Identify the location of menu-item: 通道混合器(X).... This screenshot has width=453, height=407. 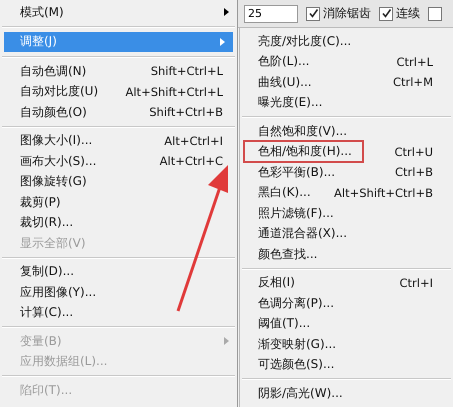
(346, 234).